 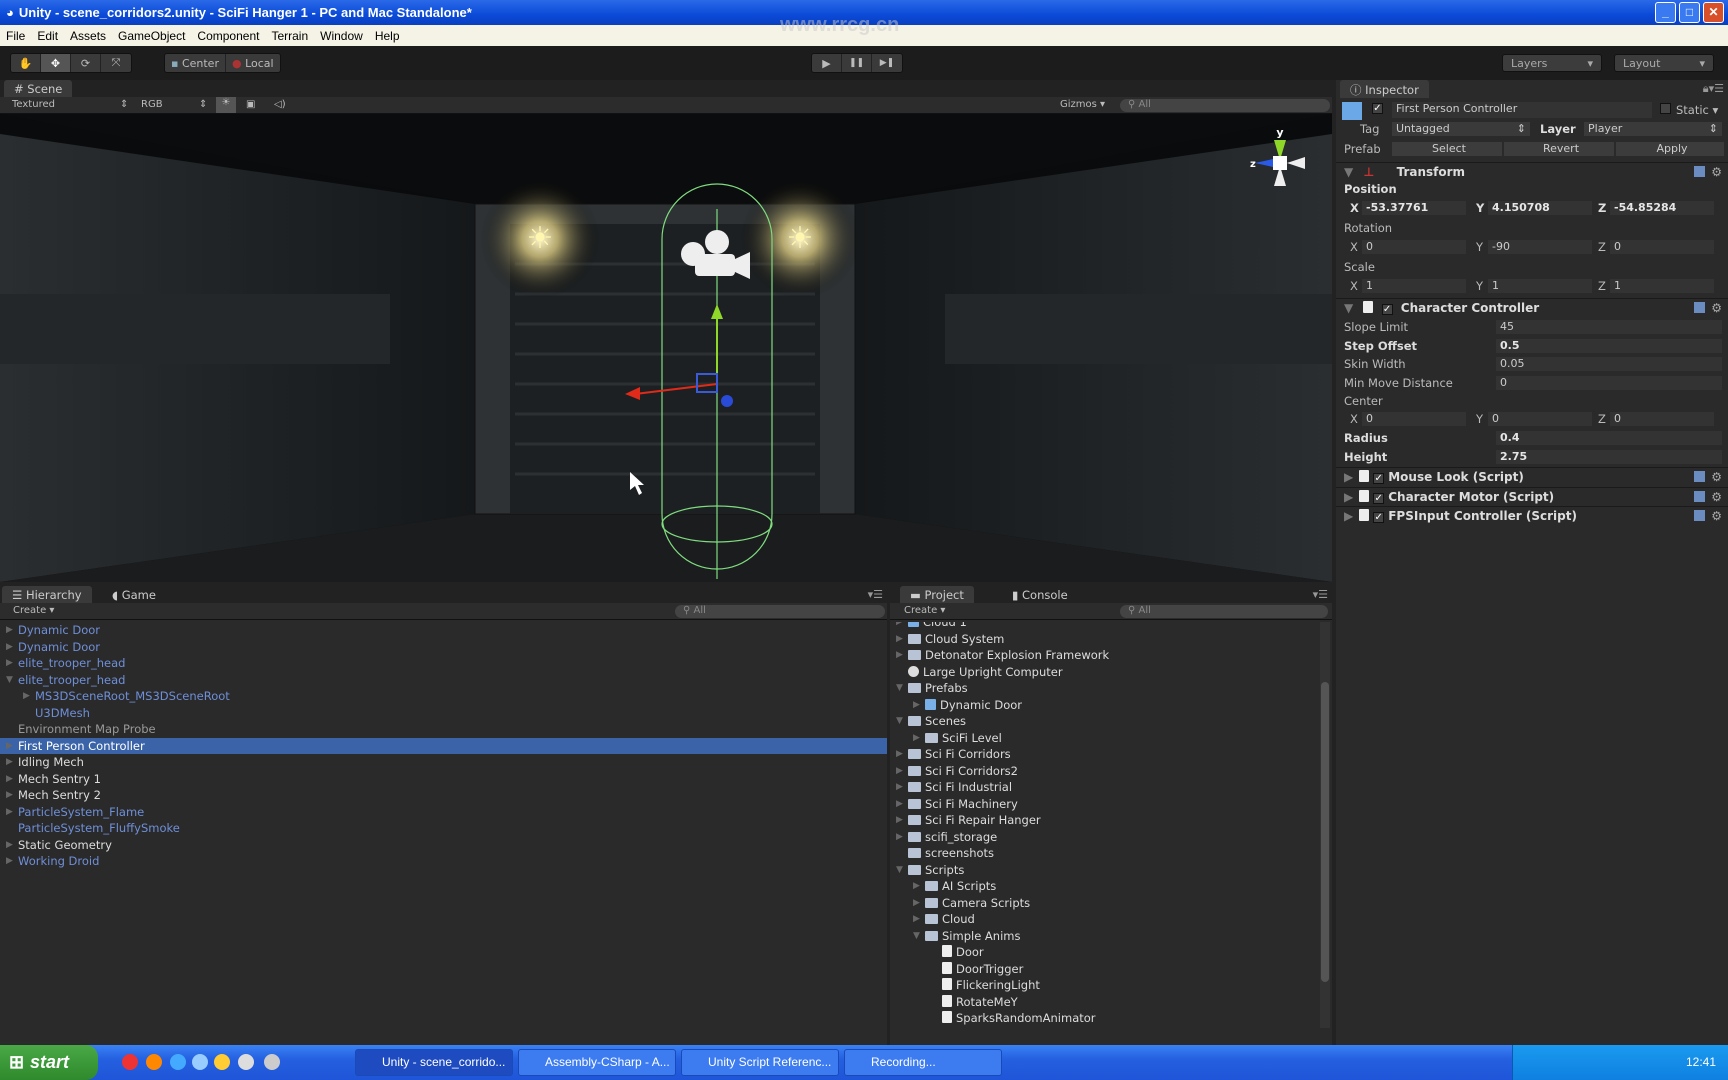 What do you see at coordinates (226, 105) in the screenshot?
I see `lighting-toggle-icon: ☀` at bounding box center [226, 105].